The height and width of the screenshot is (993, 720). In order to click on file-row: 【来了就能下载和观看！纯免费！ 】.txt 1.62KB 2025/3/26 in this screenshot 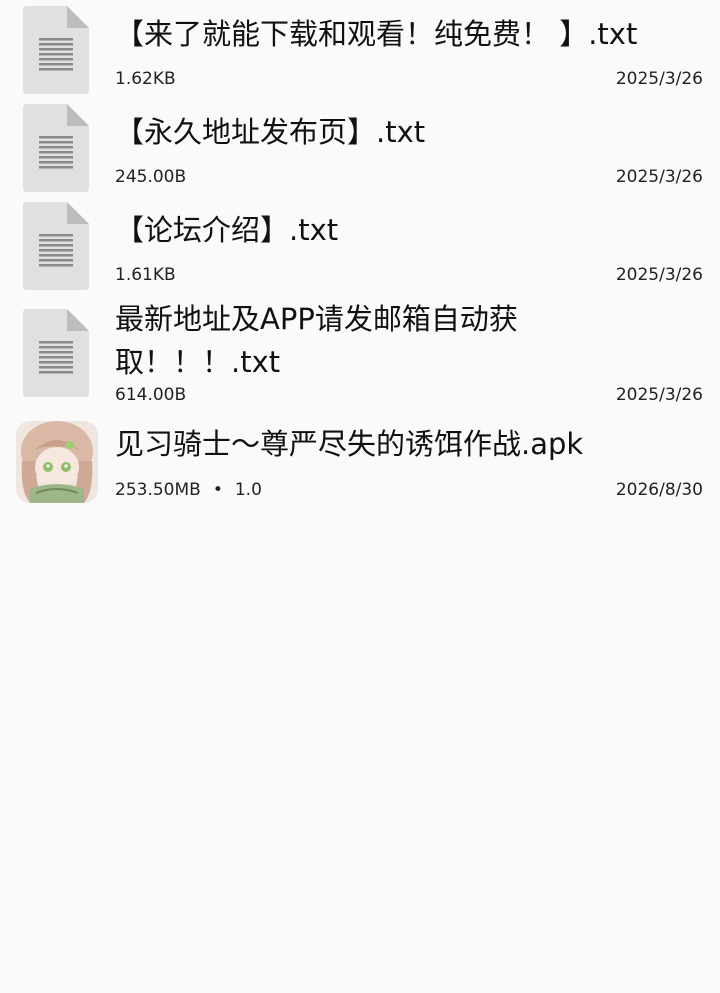, I will do `click(360, 49)`.